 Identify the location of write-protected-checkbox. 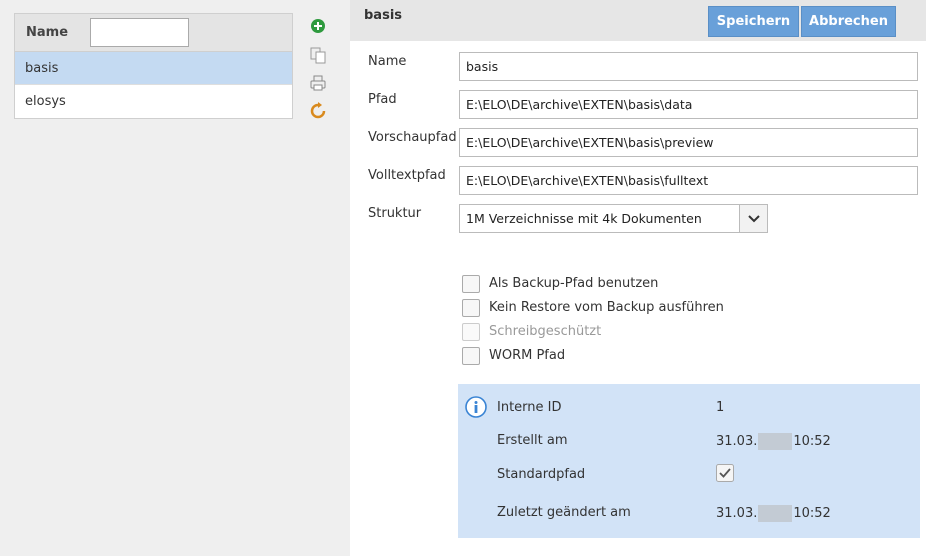
(471, 332).